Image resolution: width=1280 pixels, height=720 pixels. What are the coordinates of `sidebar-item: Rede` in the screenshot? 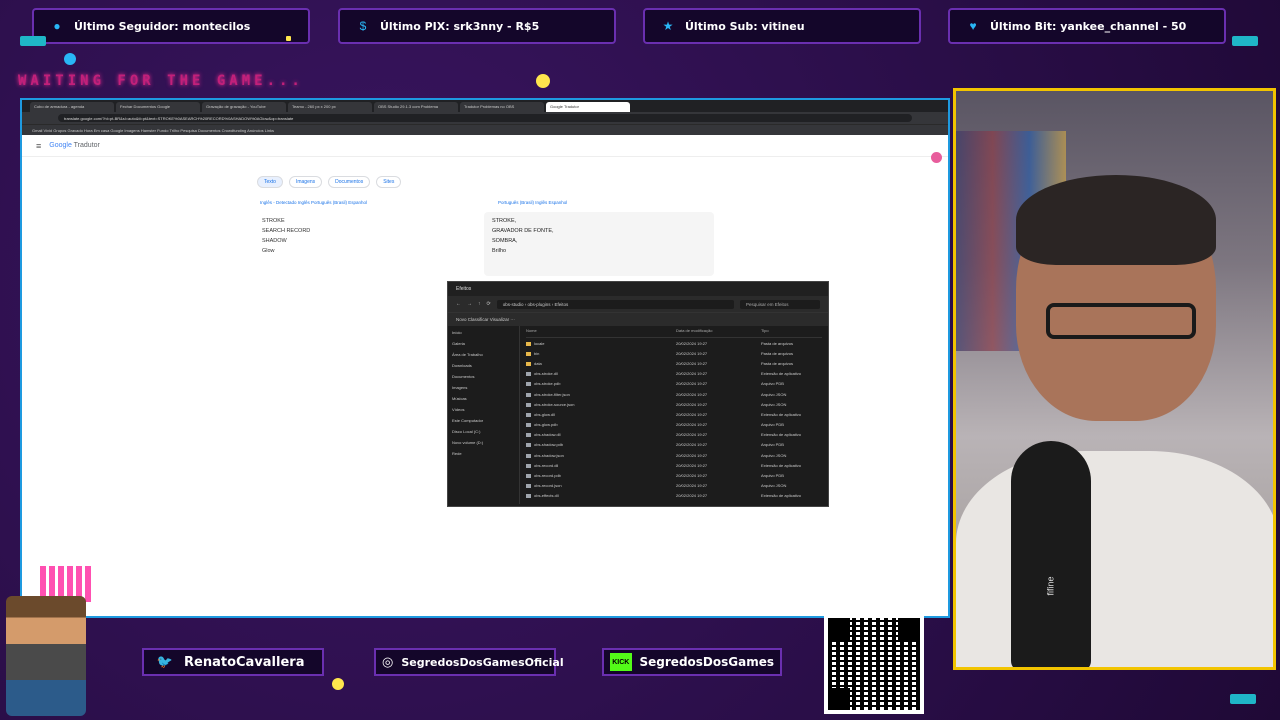 It's located at (483, 456).